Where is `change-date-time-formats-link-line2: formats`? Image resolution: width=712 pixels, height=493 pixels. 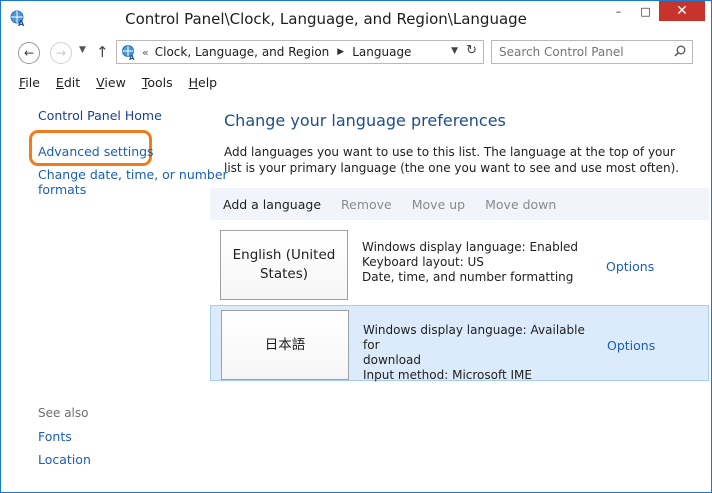
change-date-time-formats-link-line2: formats is located at coordinates (62, 189).